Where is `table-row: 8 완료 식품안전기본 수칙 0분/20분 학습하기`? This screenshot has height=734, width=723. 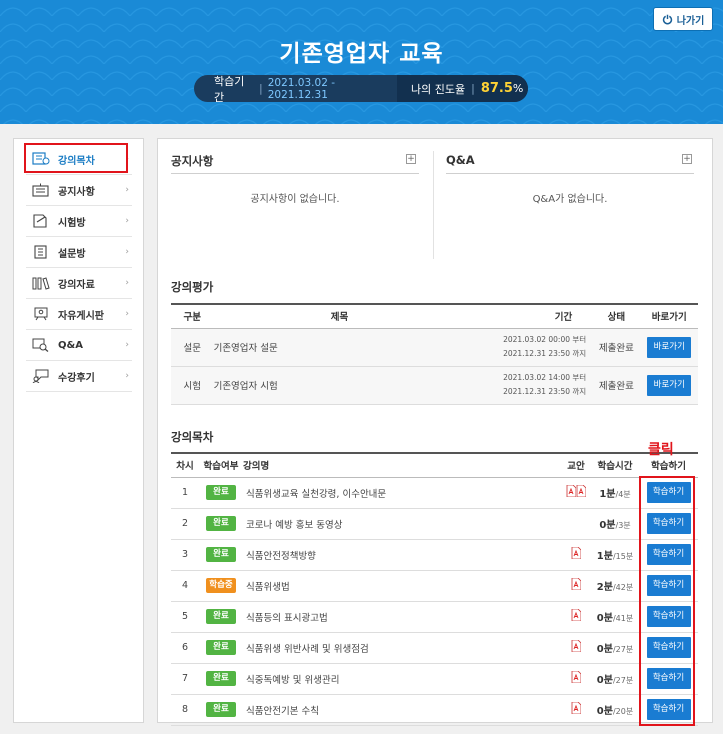
table-row: 8 완료 식품안전기본 수칙 0분/20분 학습하기 is located at coordinates (434, 710).